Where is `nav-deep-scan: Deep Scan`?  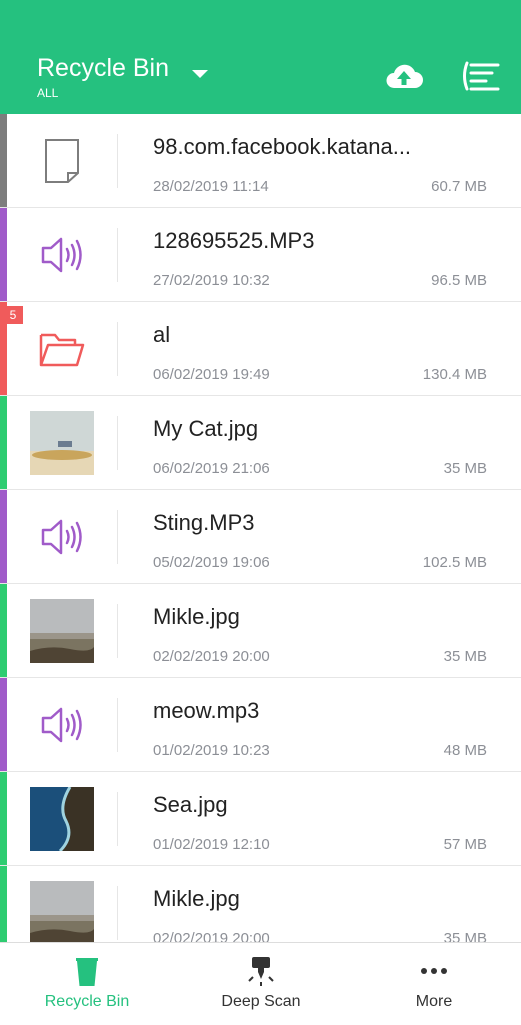
nav-deep-scan: Deep Scan is located at coordinates (261, 984).